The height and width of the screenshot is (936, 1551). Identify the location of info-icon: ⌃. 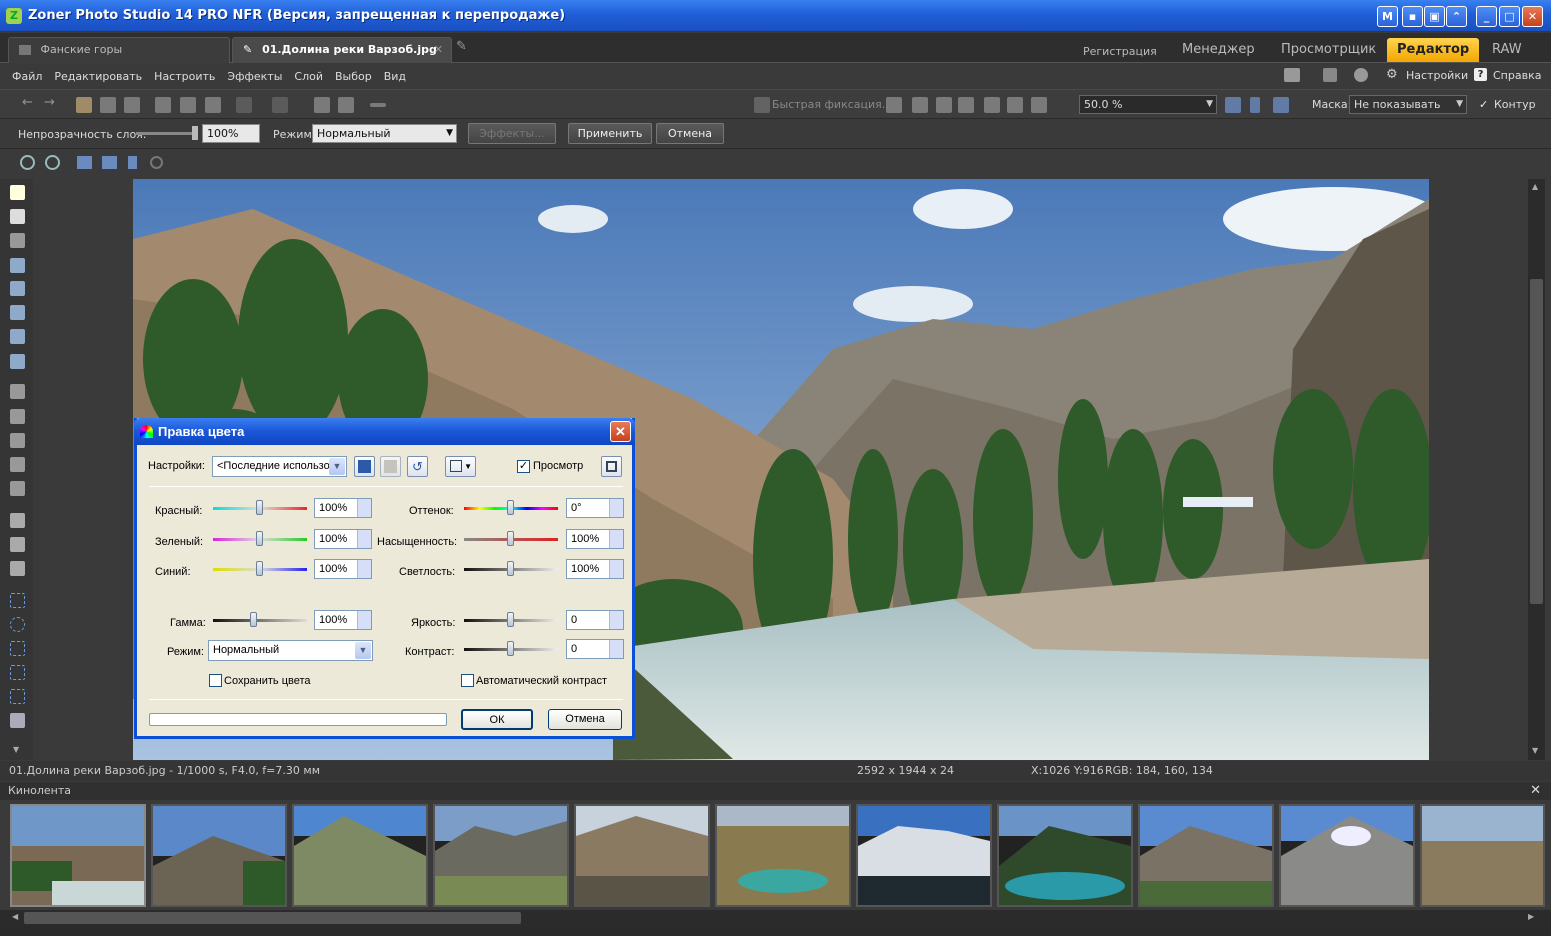
(1456, 16).